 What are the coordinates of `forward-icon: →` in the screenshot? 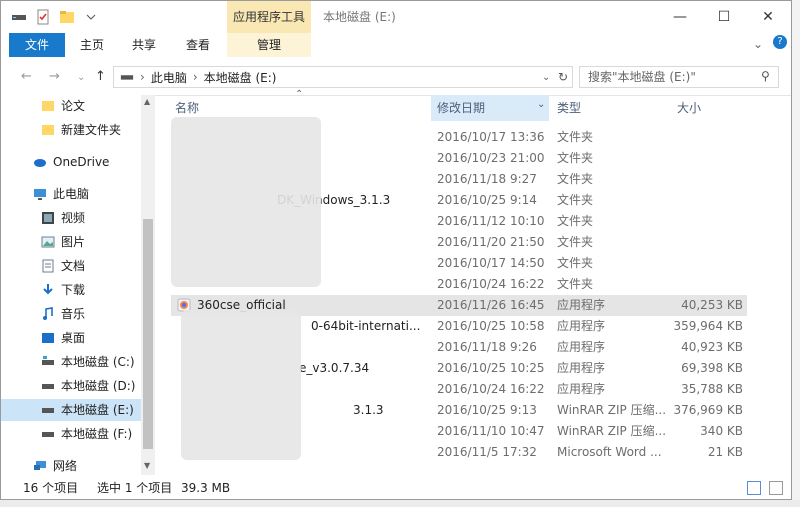 It's located at (54, 76).